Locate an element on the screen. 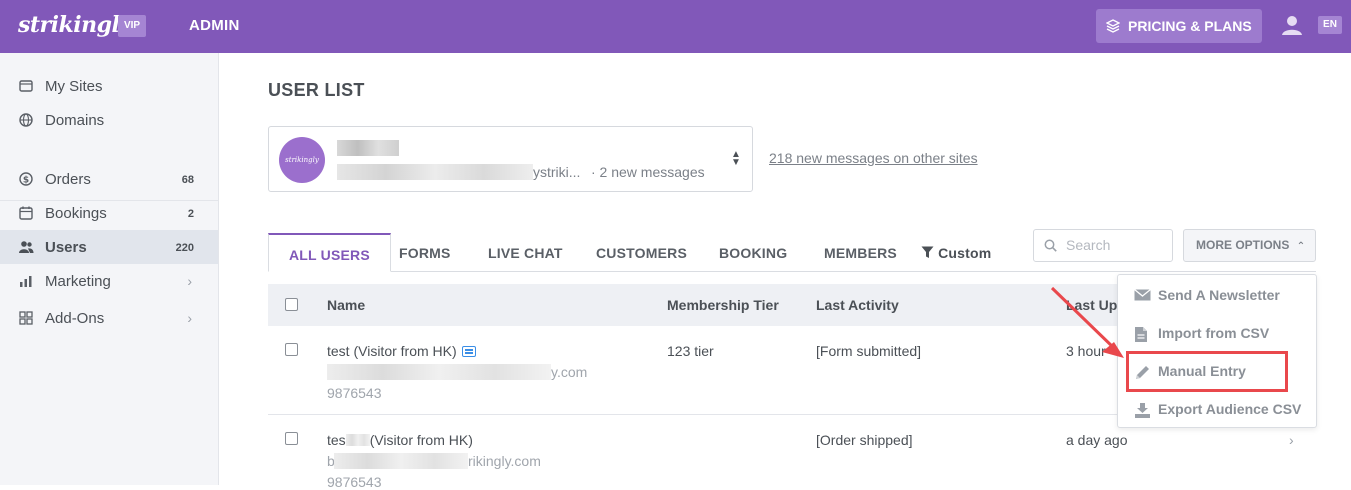  column-header-membership-tier: Membership Tier is located at coordinates (723, 305).